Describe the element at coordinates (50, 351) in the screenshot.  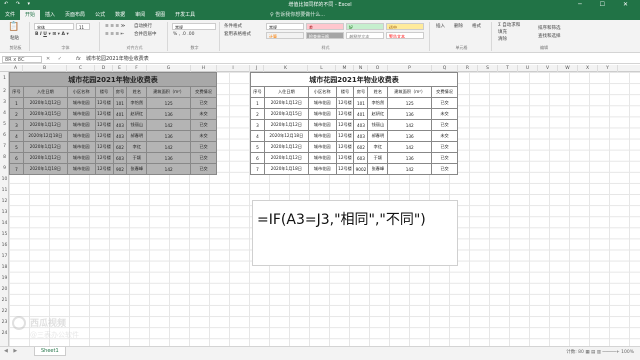
I see `sheet-tab-sheet1: Sheet1` at that location.